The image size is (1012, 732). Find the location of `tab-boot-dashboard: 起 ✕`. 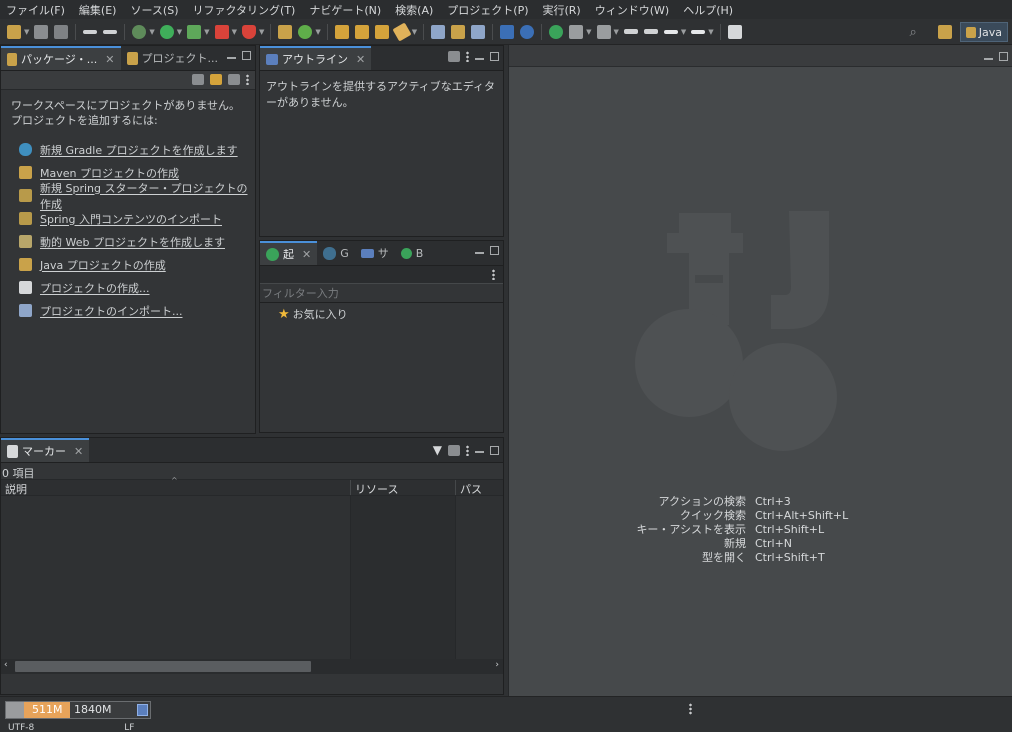

tab-boot-dashboard: 起 ✕ is located at coordinates (289, 253).